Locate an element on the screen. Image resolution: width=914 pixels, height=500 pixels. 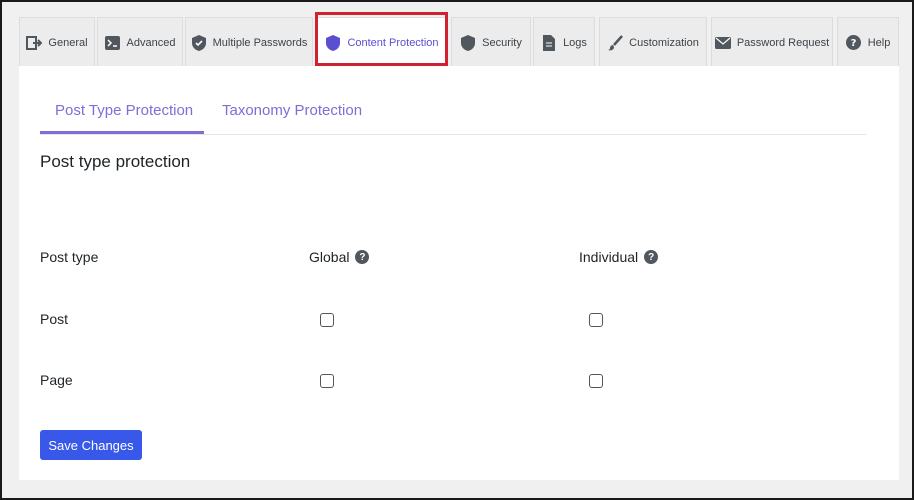
tab-security: Security is located at coordinates (491, 42).